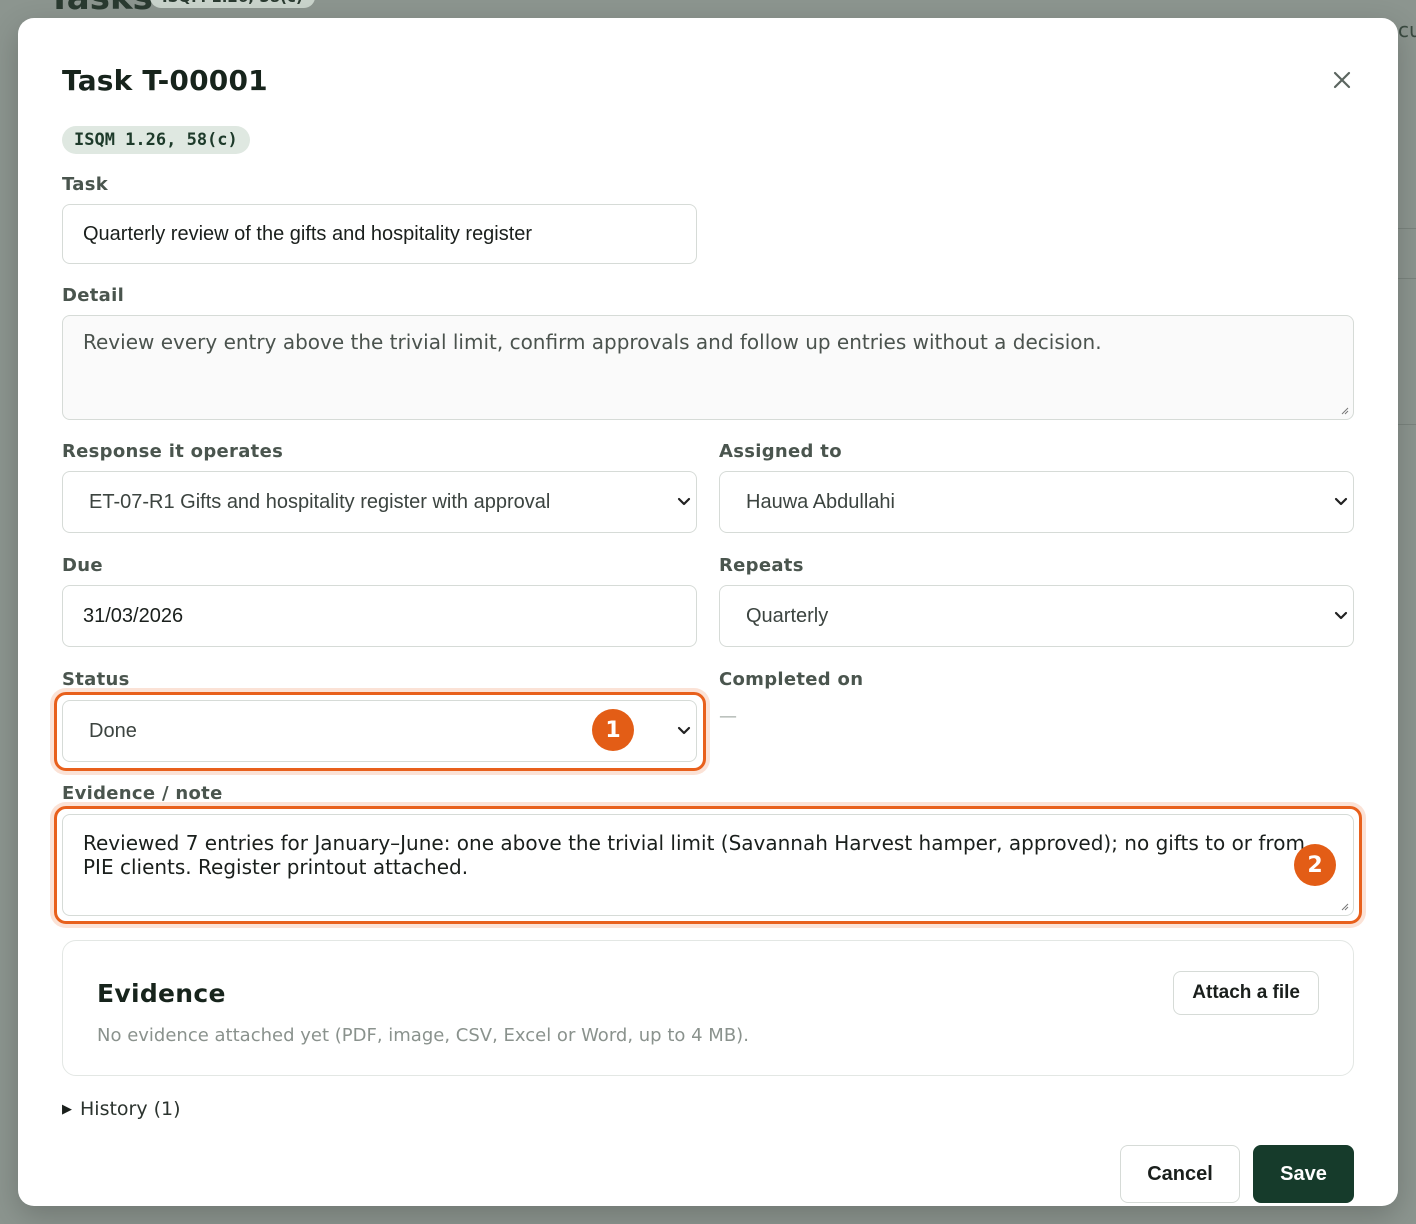 The height and width of the screenshot is (1224, 1416). I want to click on annotation-badge-2: 2, so click(1315, 865).